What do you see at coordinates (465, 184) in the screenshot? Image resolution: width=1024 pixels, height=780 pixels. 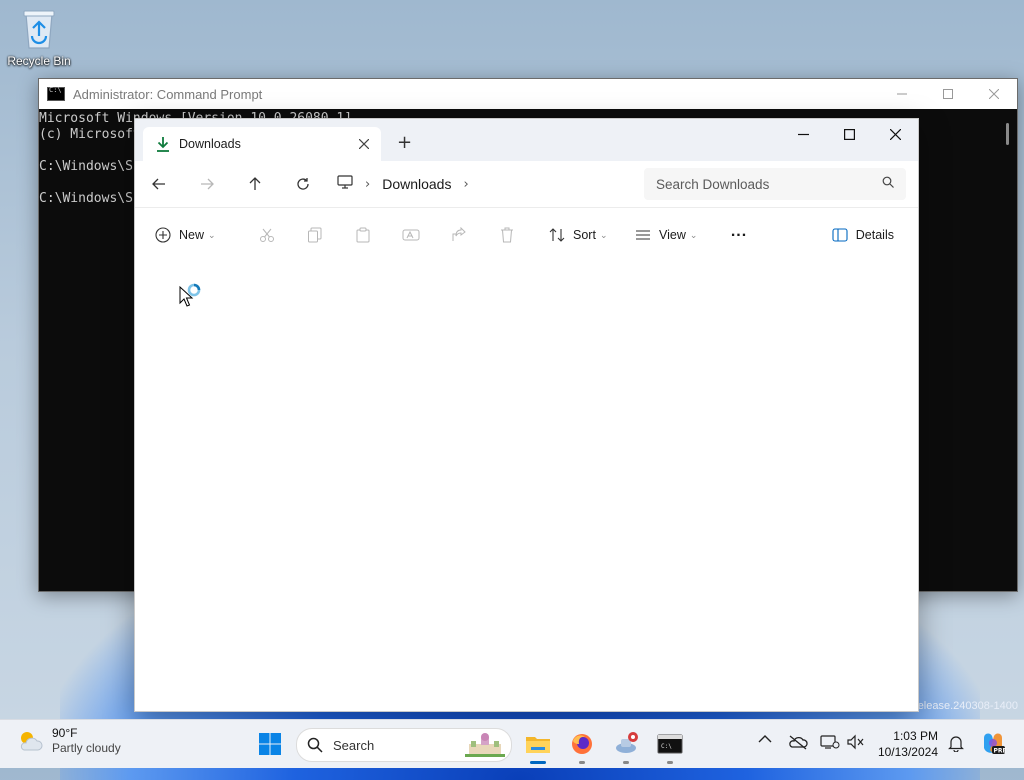 I see `breadcrumb-chevron-icon: ›` at bounding box center [465, 184].